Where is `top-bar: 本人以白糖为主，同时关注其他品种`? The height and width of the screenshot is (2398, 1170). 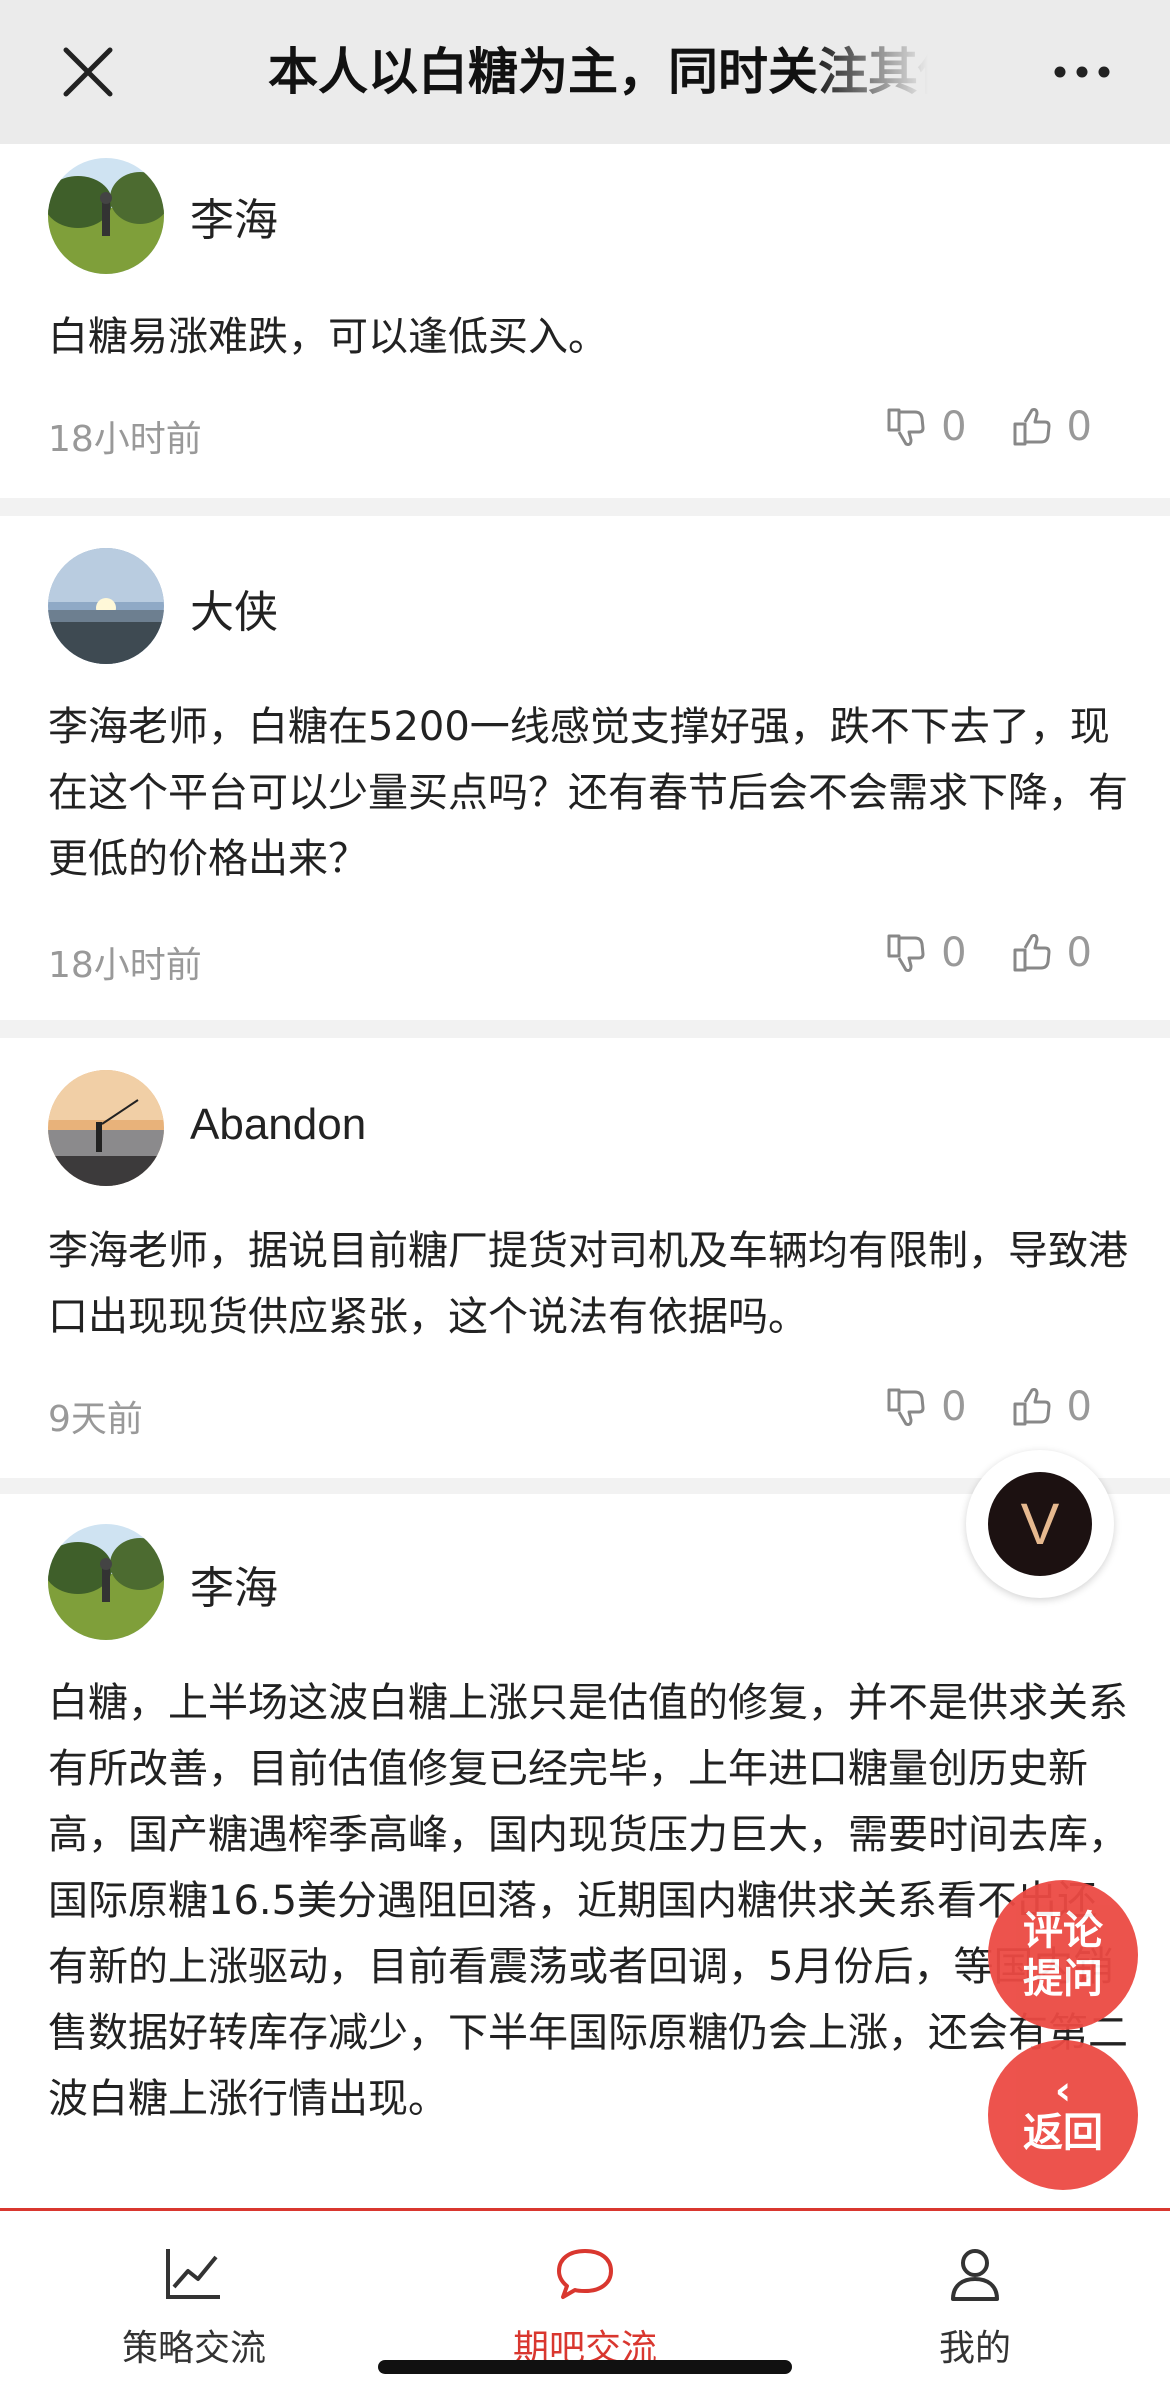 top-bar: 本人以白糖为主，同时关注其他品种 is located at coordinates (585, 72).